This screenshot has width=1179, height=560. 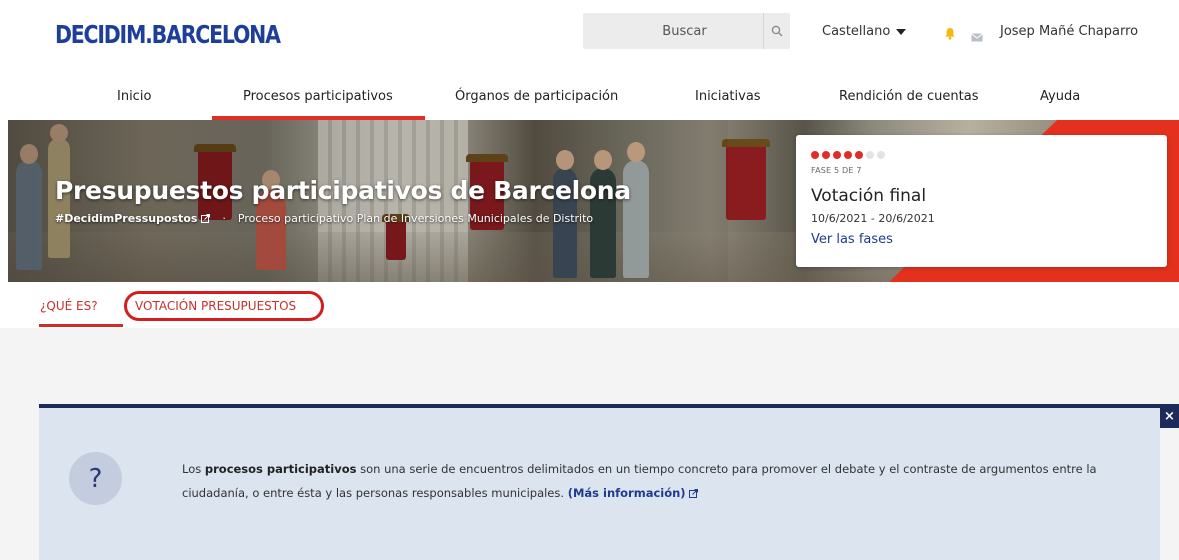 What do you see at coordinates (343, 190) in the screenshot?
I see `process-title: Presupuestos participativos de Barcelona` at bounding box center [343, 190].